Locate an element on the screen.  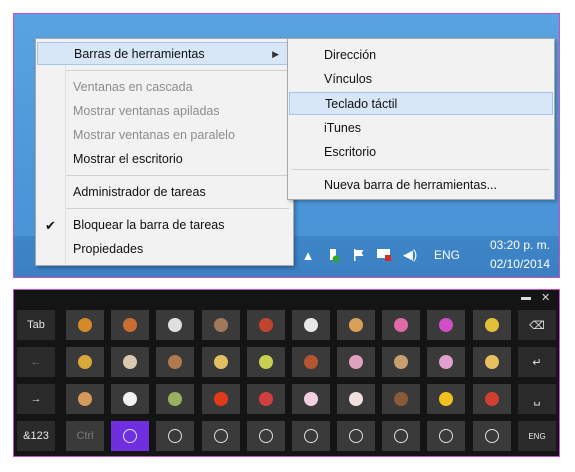
emoji-fries-key is located at coordinates (221, 399).